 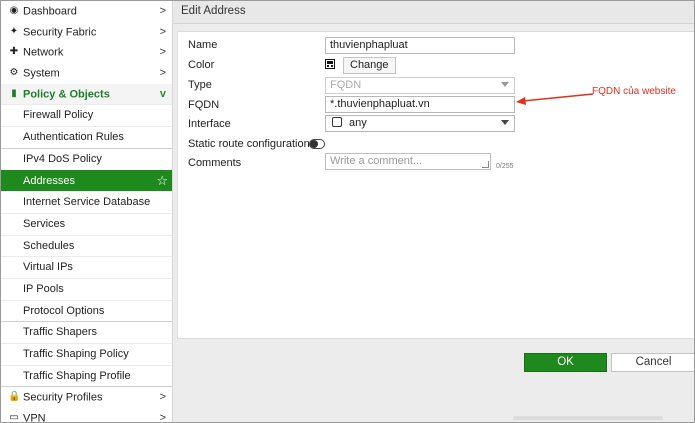 What do you see at coordinates (86, 223) in the screenshot?
I see `sidebar-item-services: Services` at bounding box center [86, 223].